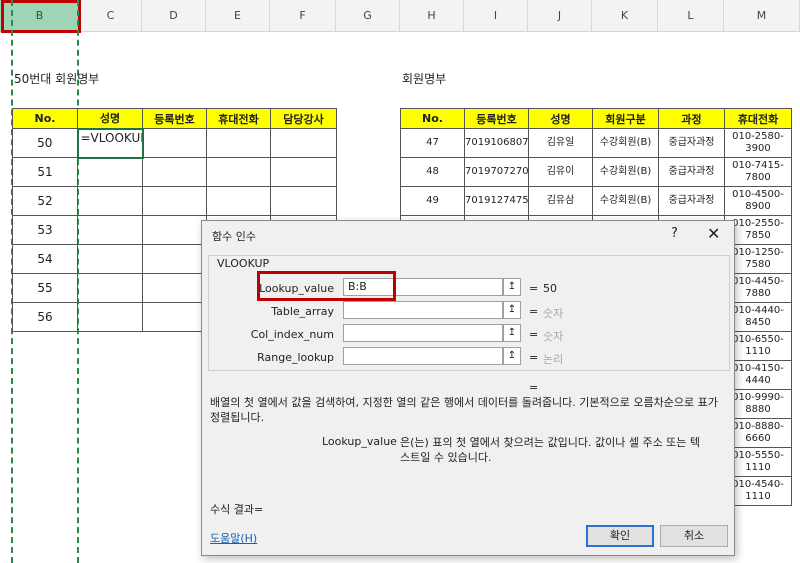 The width and height of the screenshot is (800, 563). I want to click on column-header-h: H, so click(432, 16).